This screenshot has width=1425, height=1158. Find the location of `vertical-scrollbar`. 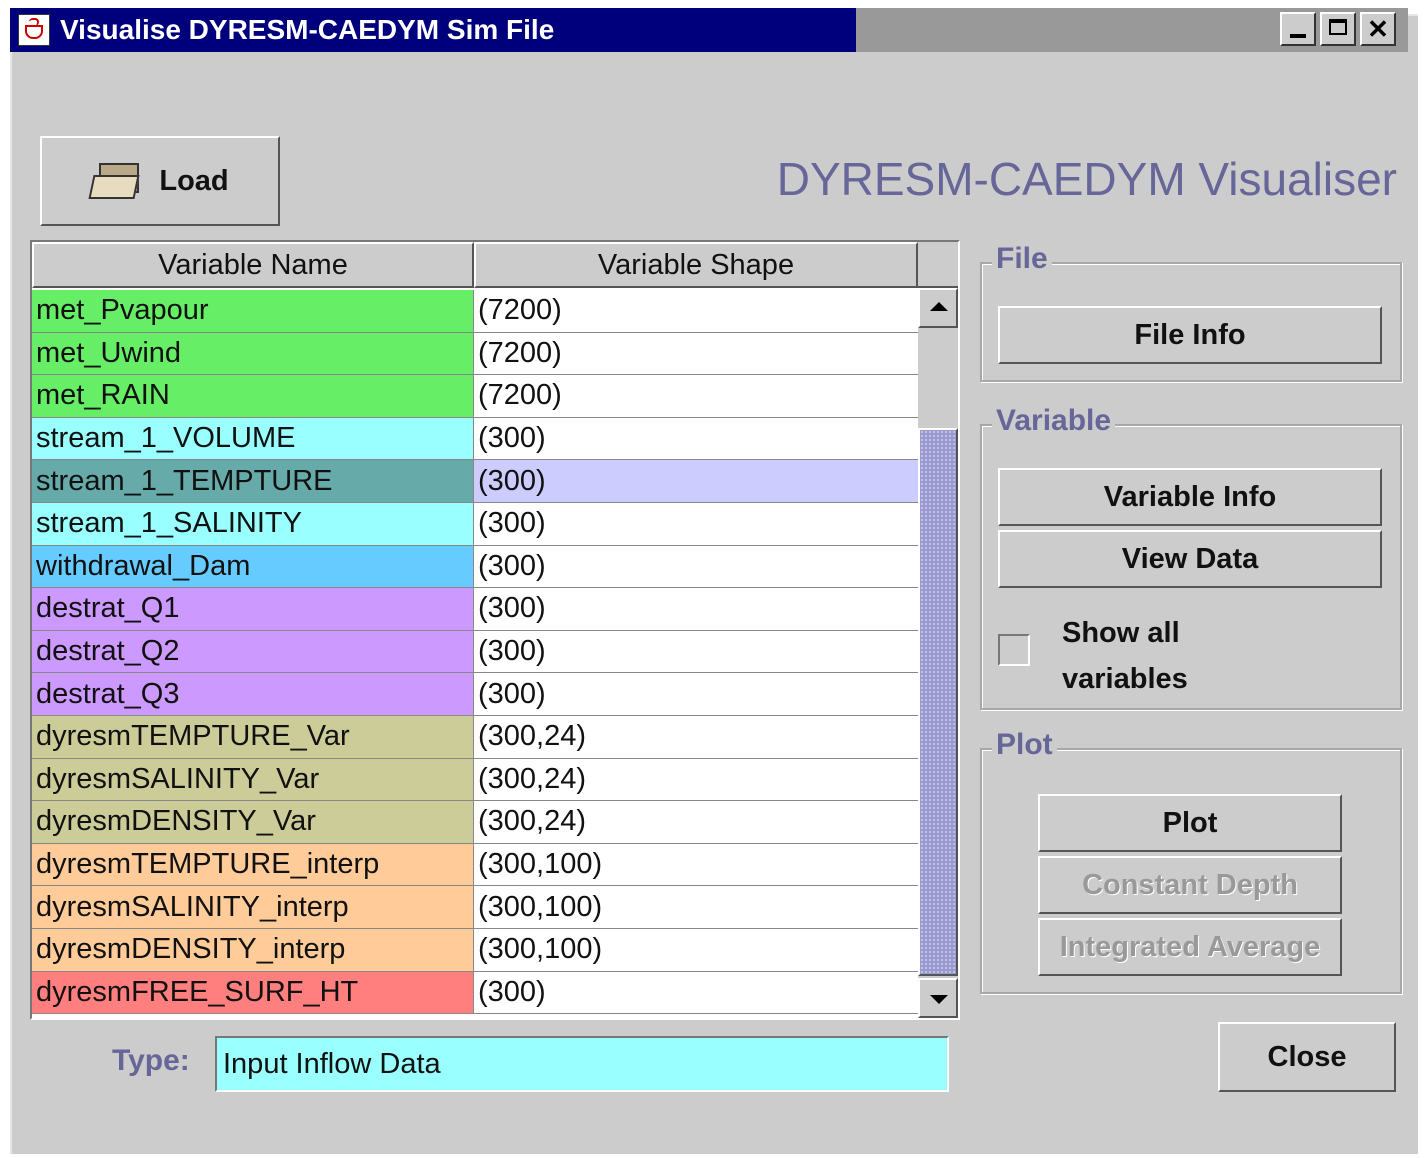

vertical-scrollbar is located at coordinates (938, 653).